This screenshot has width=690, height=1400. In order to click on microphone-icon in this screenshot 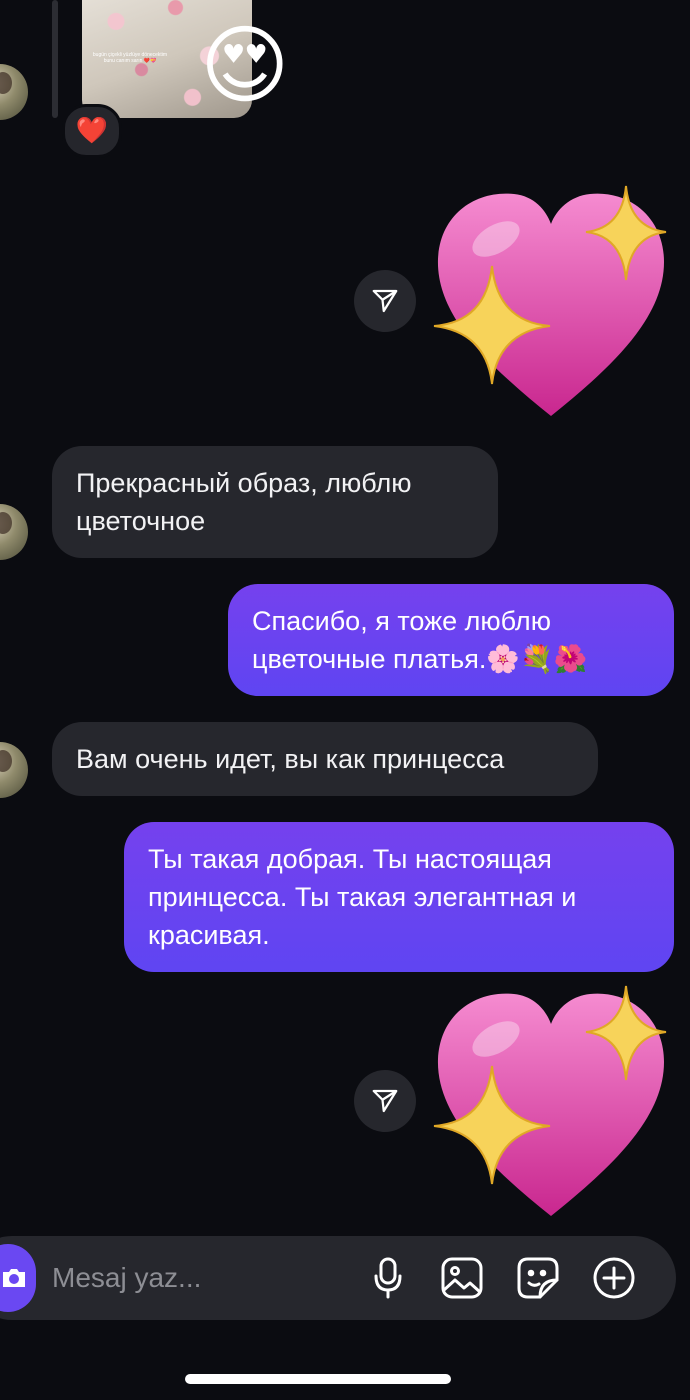, I will do `click(388, 1278)`.